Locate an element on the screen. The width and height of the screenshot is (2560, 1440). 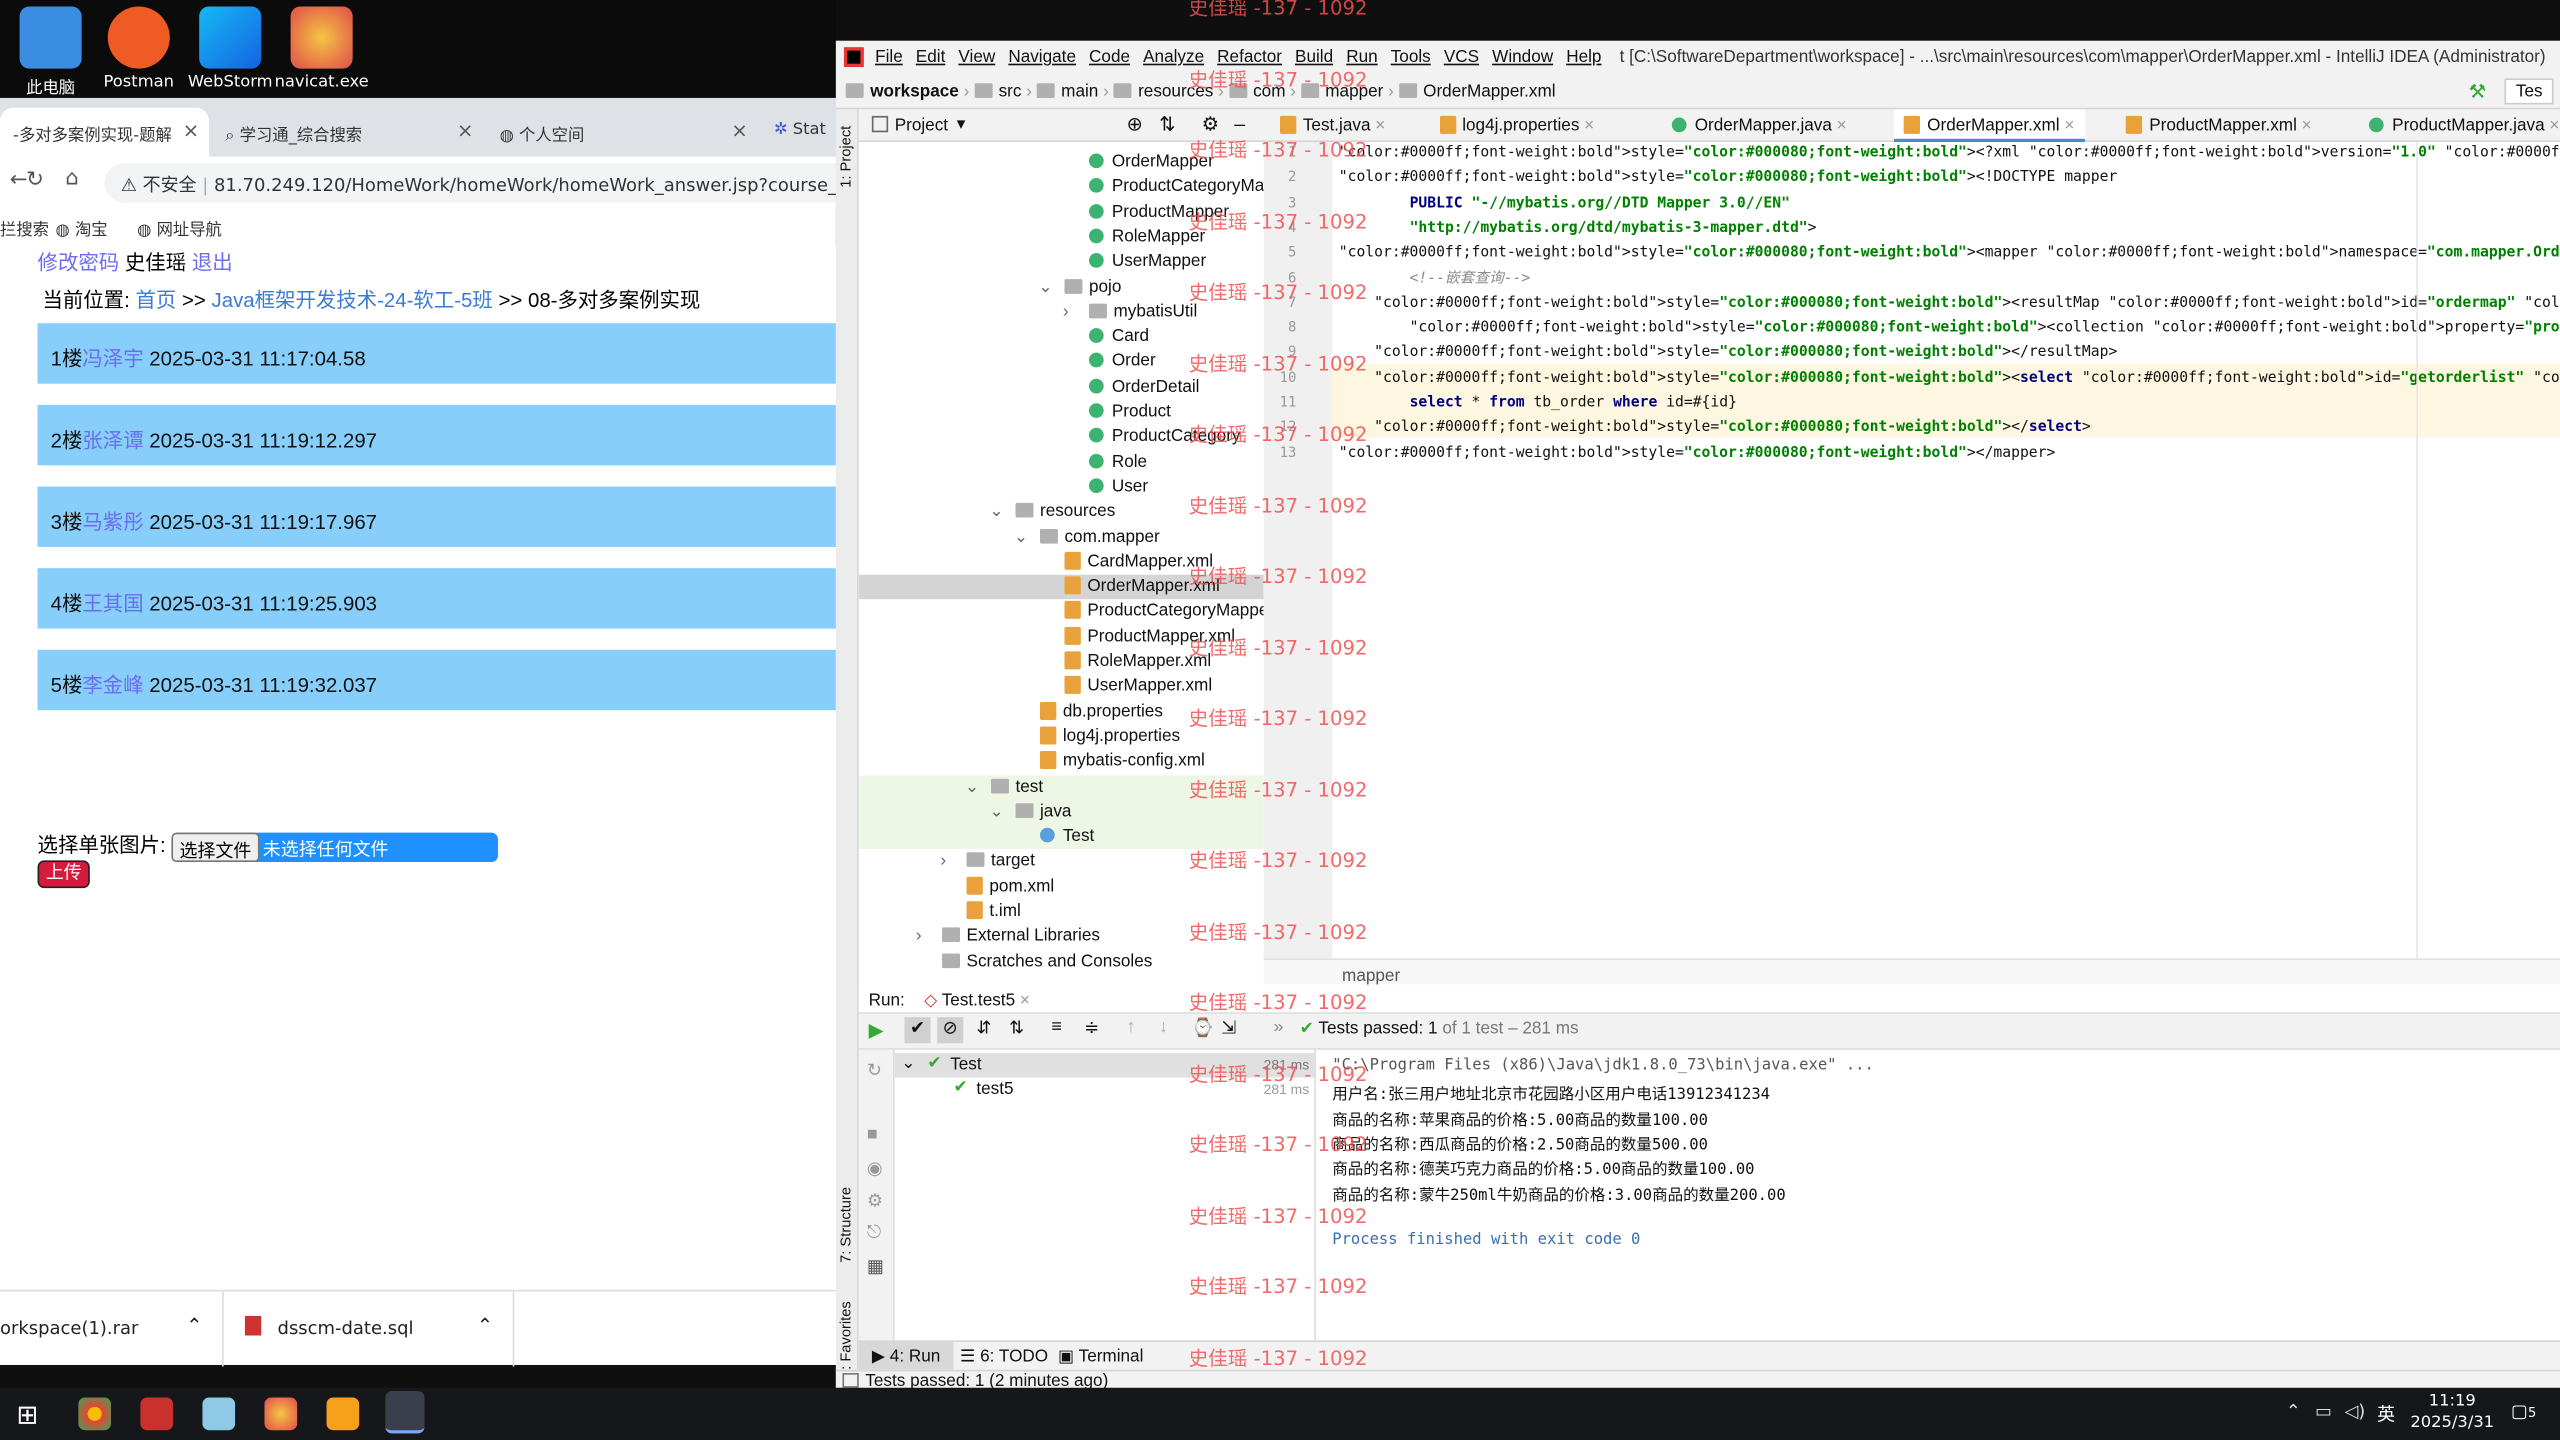
panel-icon is located at coordinates (850, 1380).